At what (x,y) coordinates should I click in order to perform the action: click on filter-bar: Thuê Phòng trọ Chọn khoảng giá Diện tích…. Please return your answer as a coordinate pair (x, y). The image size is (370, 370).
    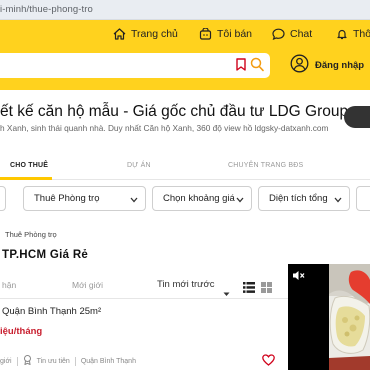
    Looking at the image, I should click on (185, 199).